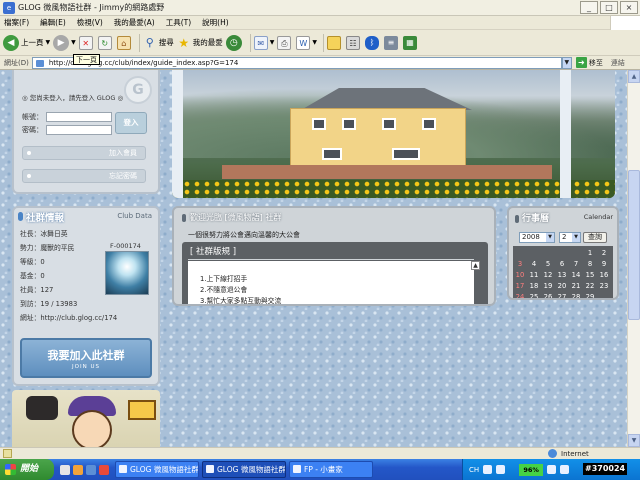 Image resolution: width=640 pixels, height=480 pixels. Describe the element at coordinates (589, 7) in the screenshot. I see `minimize-button: _` at that location.